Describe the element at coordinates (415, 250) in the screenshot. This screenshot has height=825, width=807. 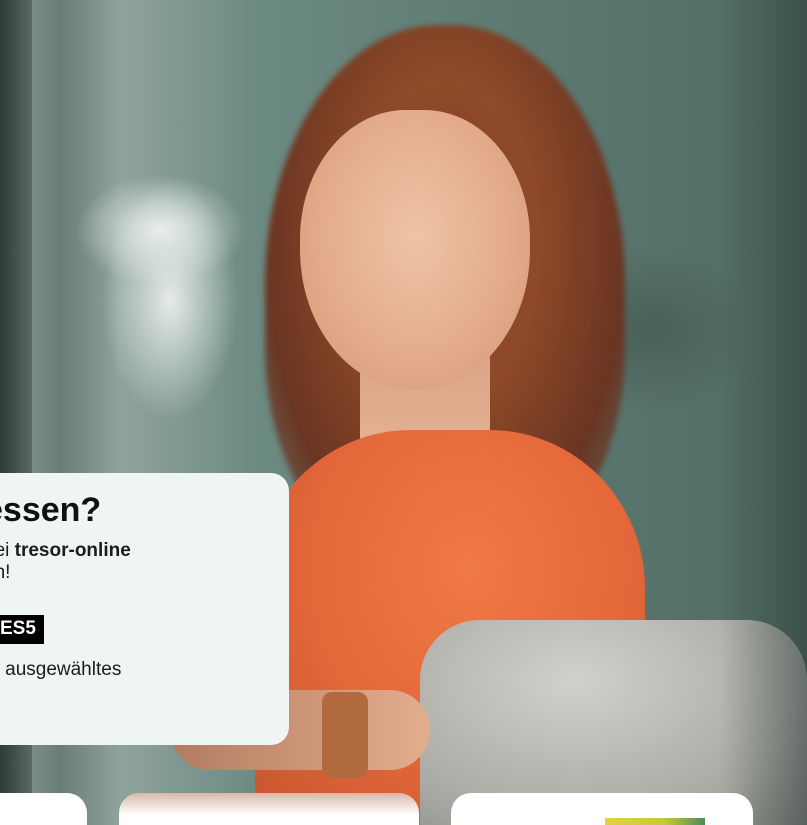
I see `woman-face` at that location.